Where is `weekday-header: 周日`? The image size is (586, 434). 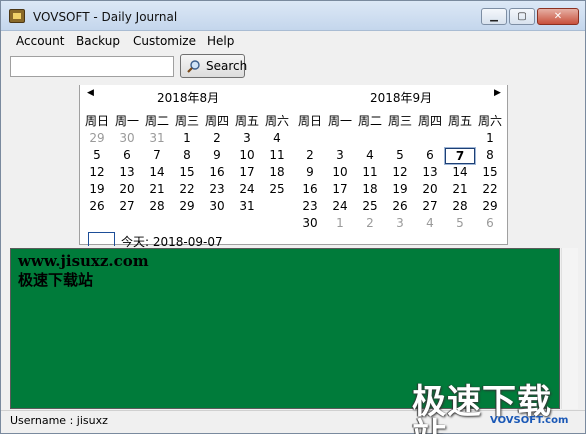 weekday-header: 周日 is located at coordinates (309, 121).